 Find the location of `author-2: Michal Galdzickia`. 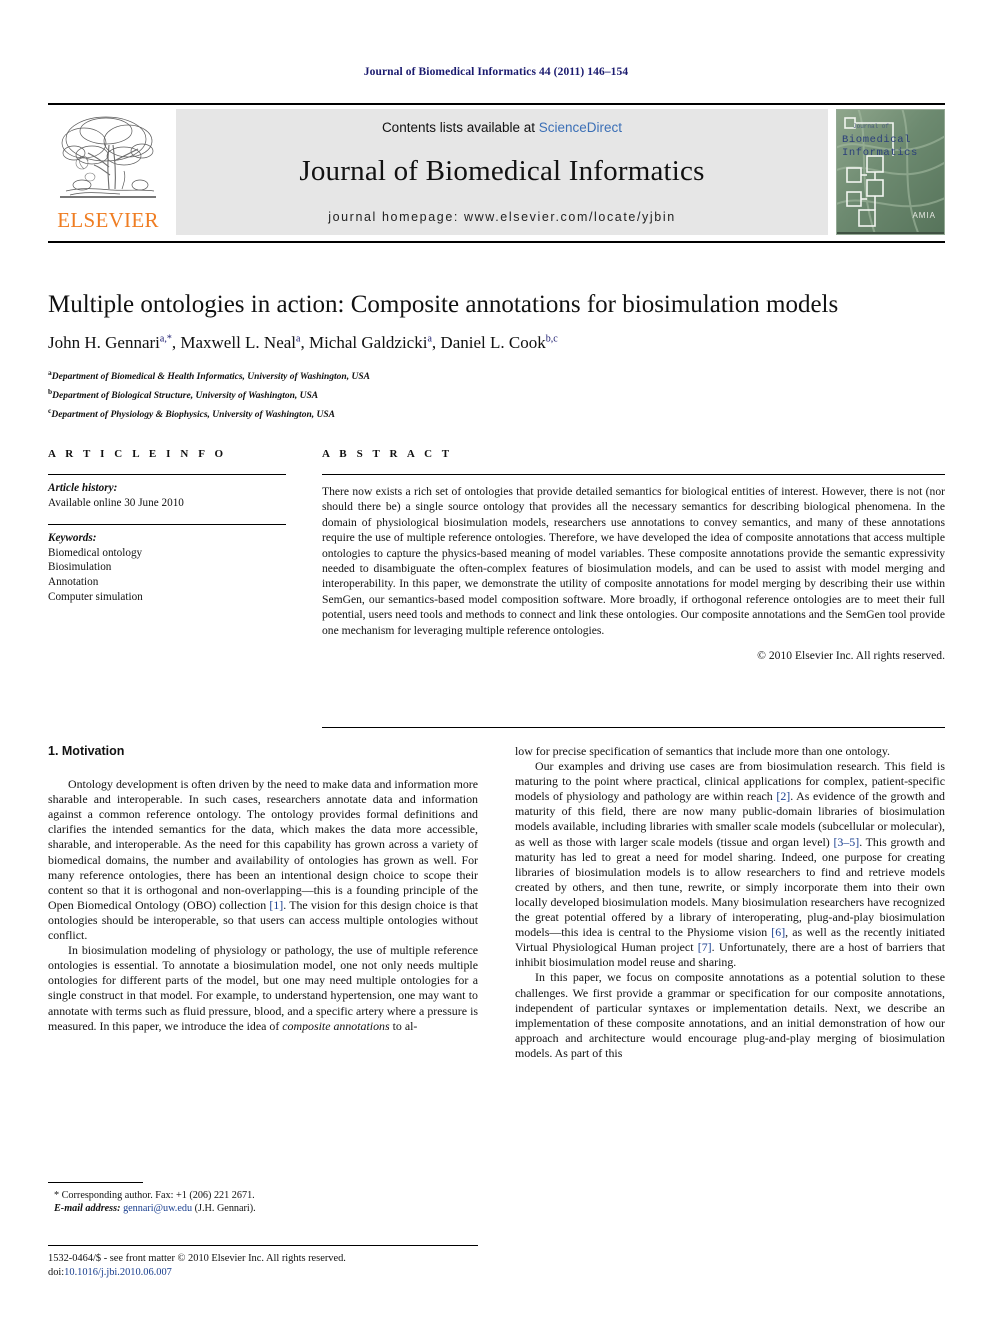

author-2: Michal Galdzickia is located at coordinates (370, 342).